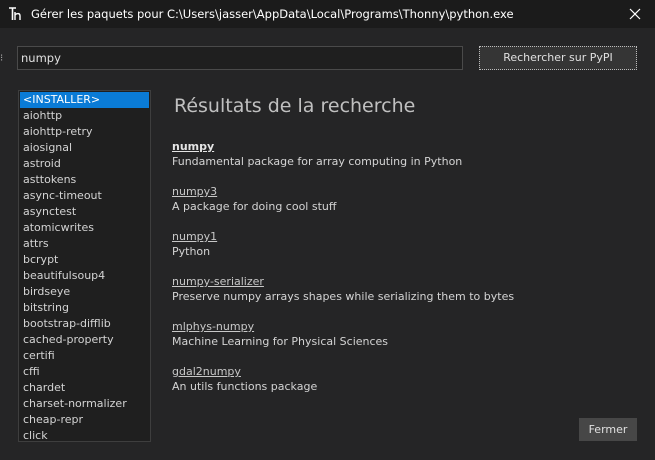 This screenshot has height=460, width=655. I want to click on result-package-link: numpy, so click(407, 147).